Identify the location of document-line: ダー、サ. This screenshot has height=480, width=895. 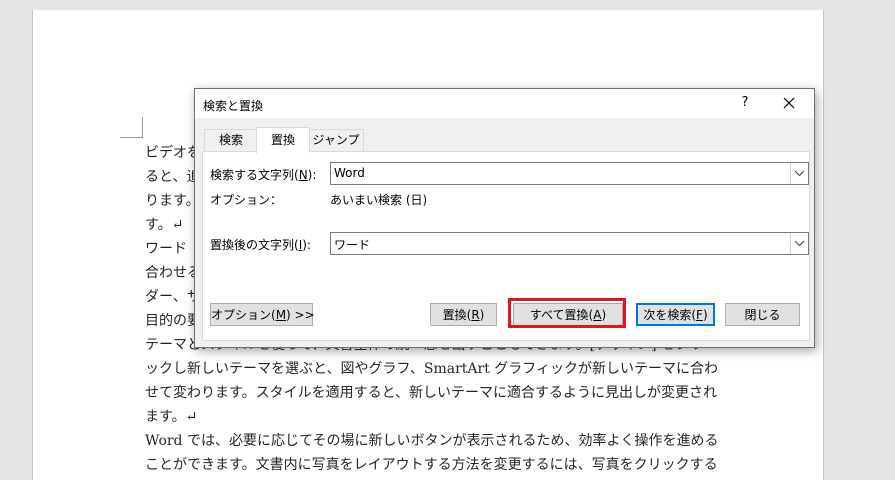
(173, 297).